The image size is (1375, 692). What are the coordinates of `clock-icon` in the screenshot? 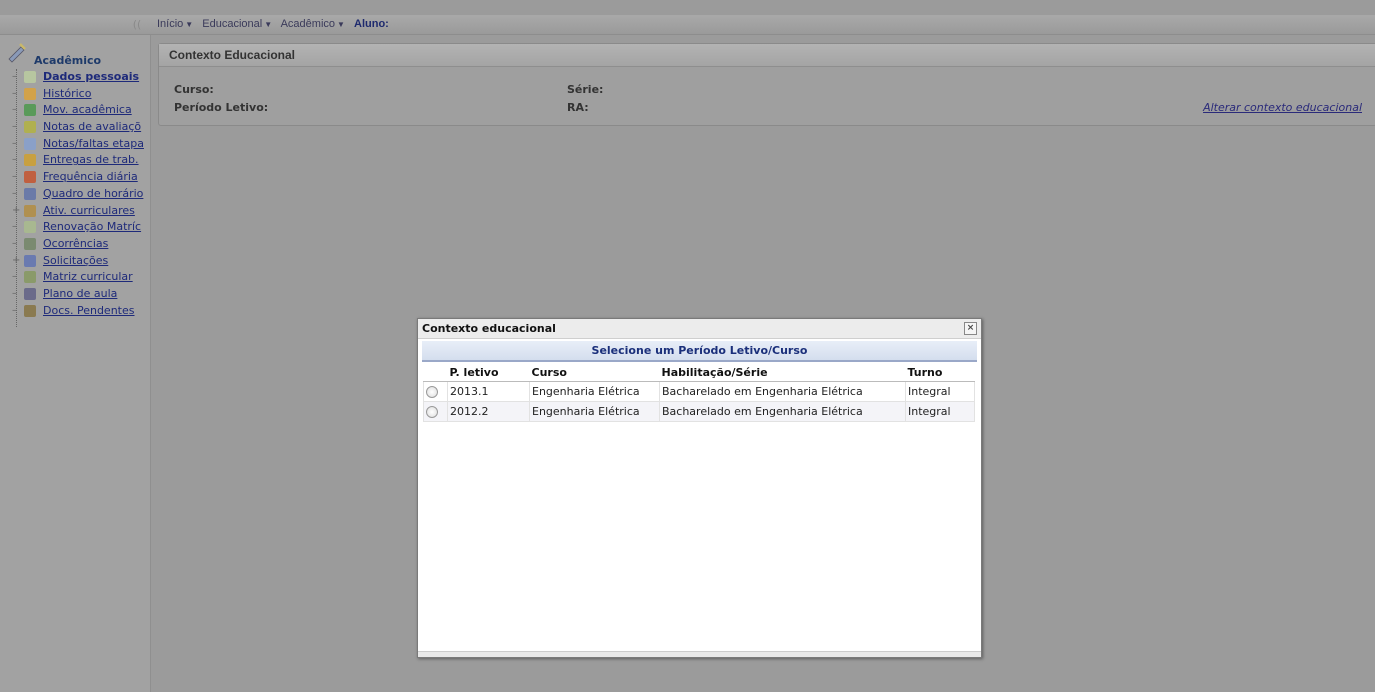 It's located at (30, 193).